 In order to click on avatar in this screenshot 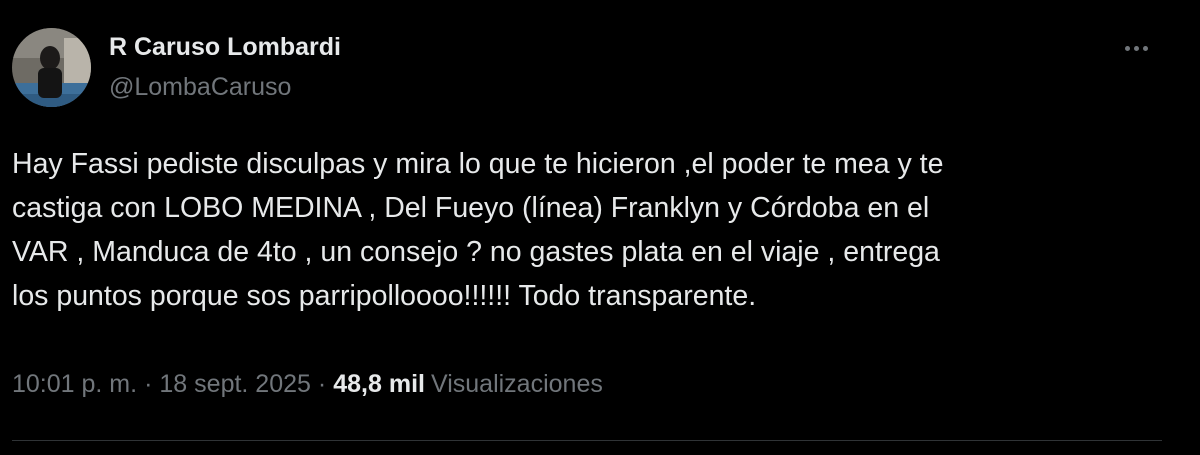, I will do `click(51, 67)`.